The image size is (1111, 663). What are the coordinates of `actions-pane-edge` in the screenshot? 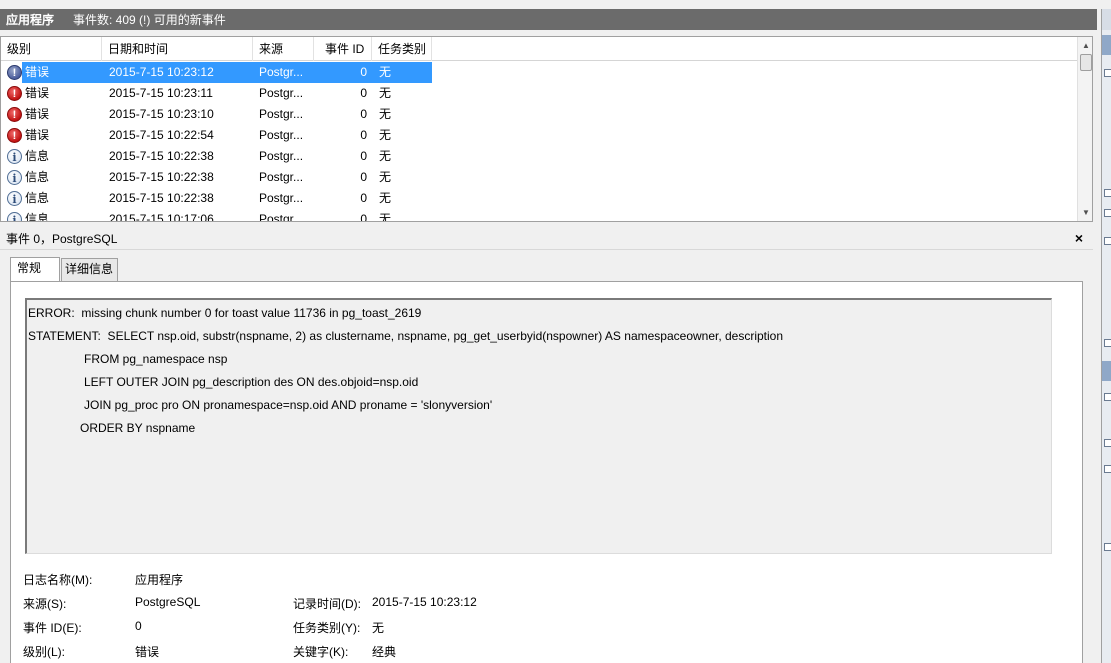 It's located at (1106, 336).